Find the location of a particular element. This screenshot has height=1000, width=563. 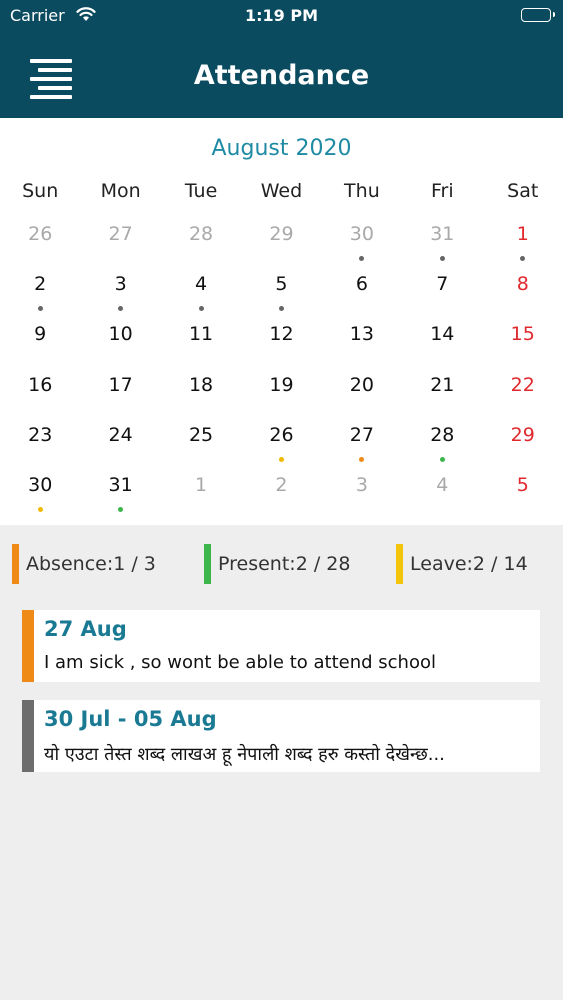

calendar-day: 14 is located at coordinates (442, 347).